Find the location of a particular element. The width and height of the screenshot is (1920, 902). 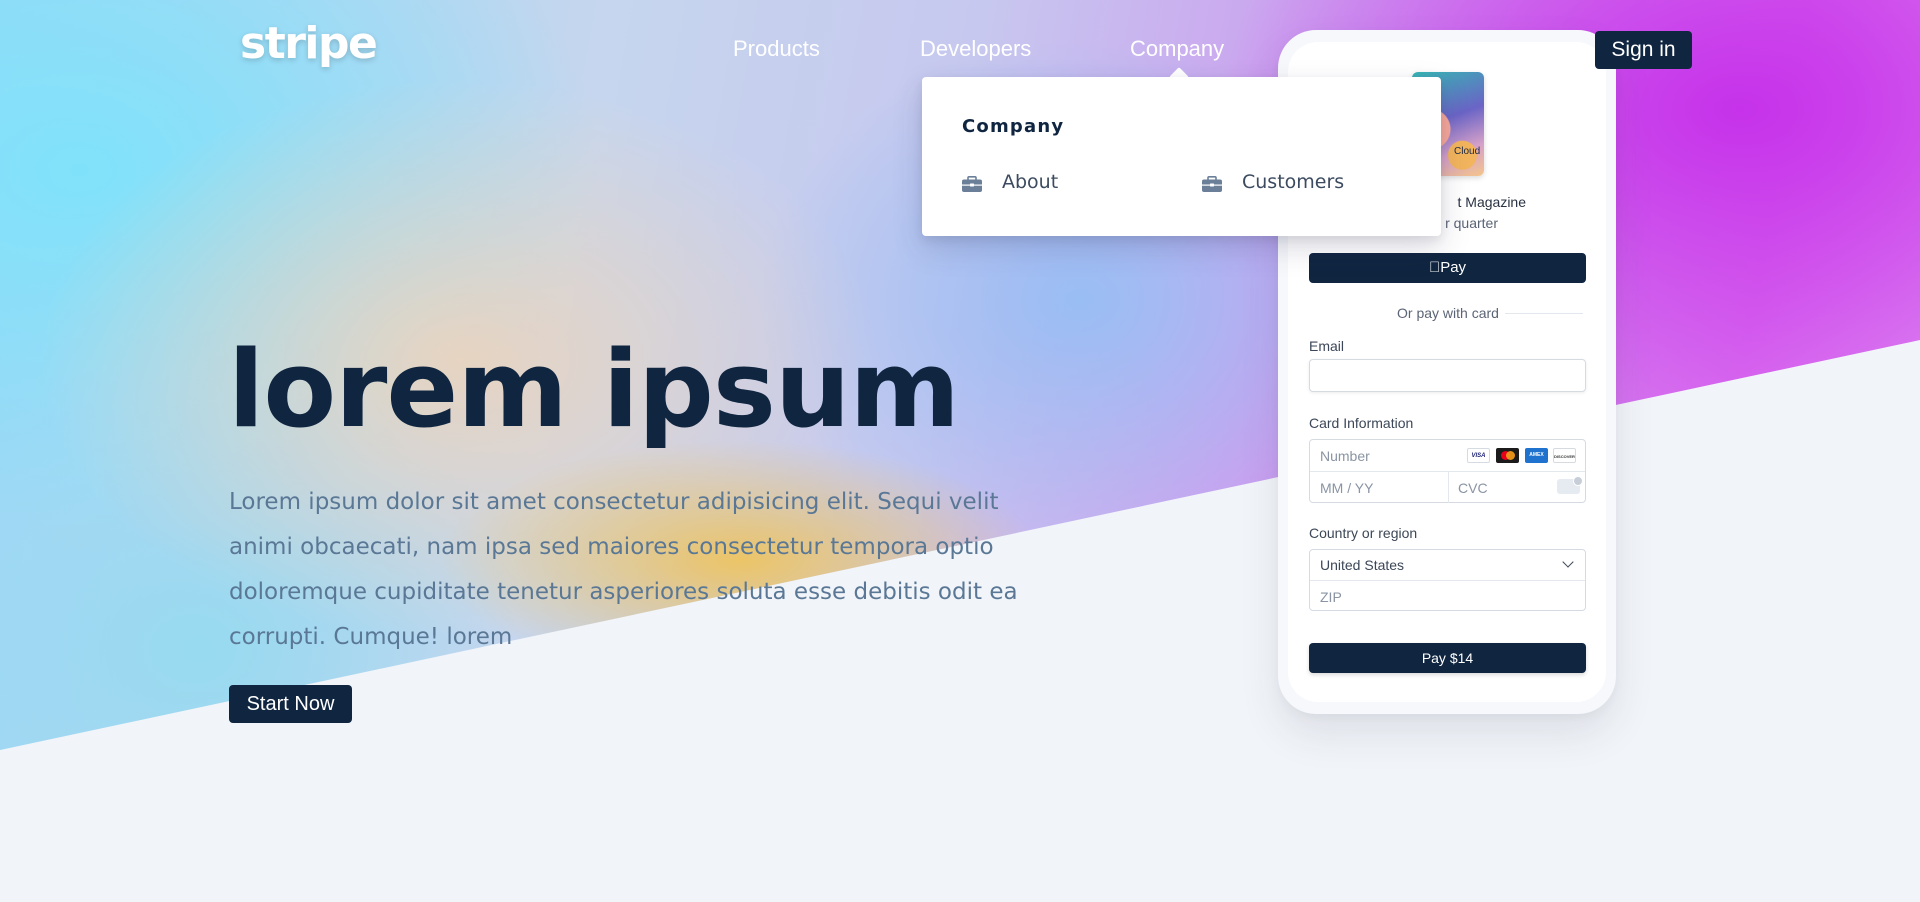

nav-products: Products is located at coordinates (776, 49).